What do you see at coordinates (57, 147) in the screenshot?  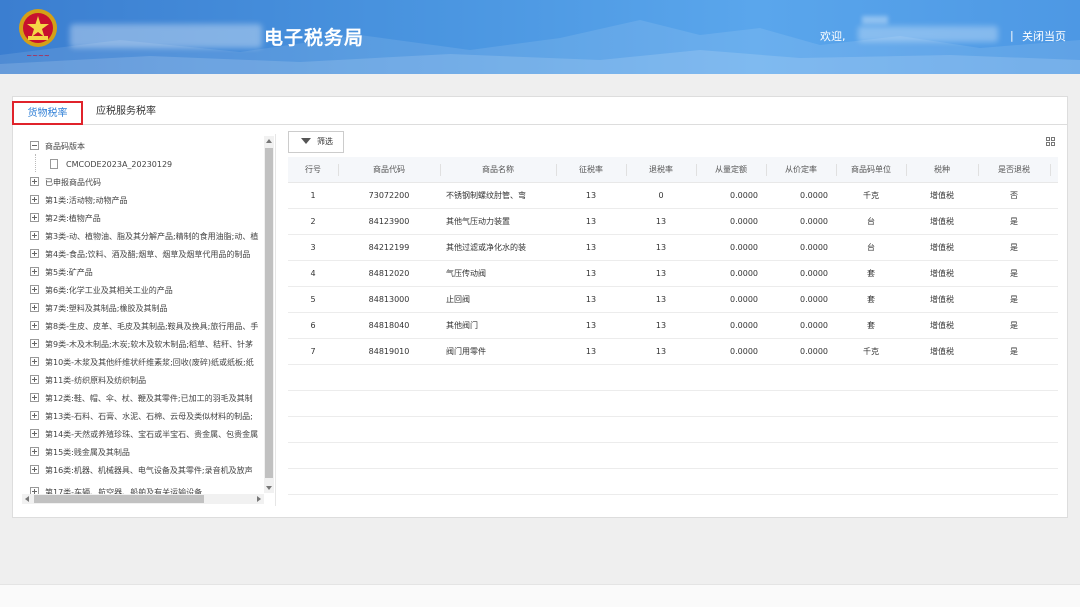 I see `tree-root: 商品码版本` at bounding box center [57, 147].